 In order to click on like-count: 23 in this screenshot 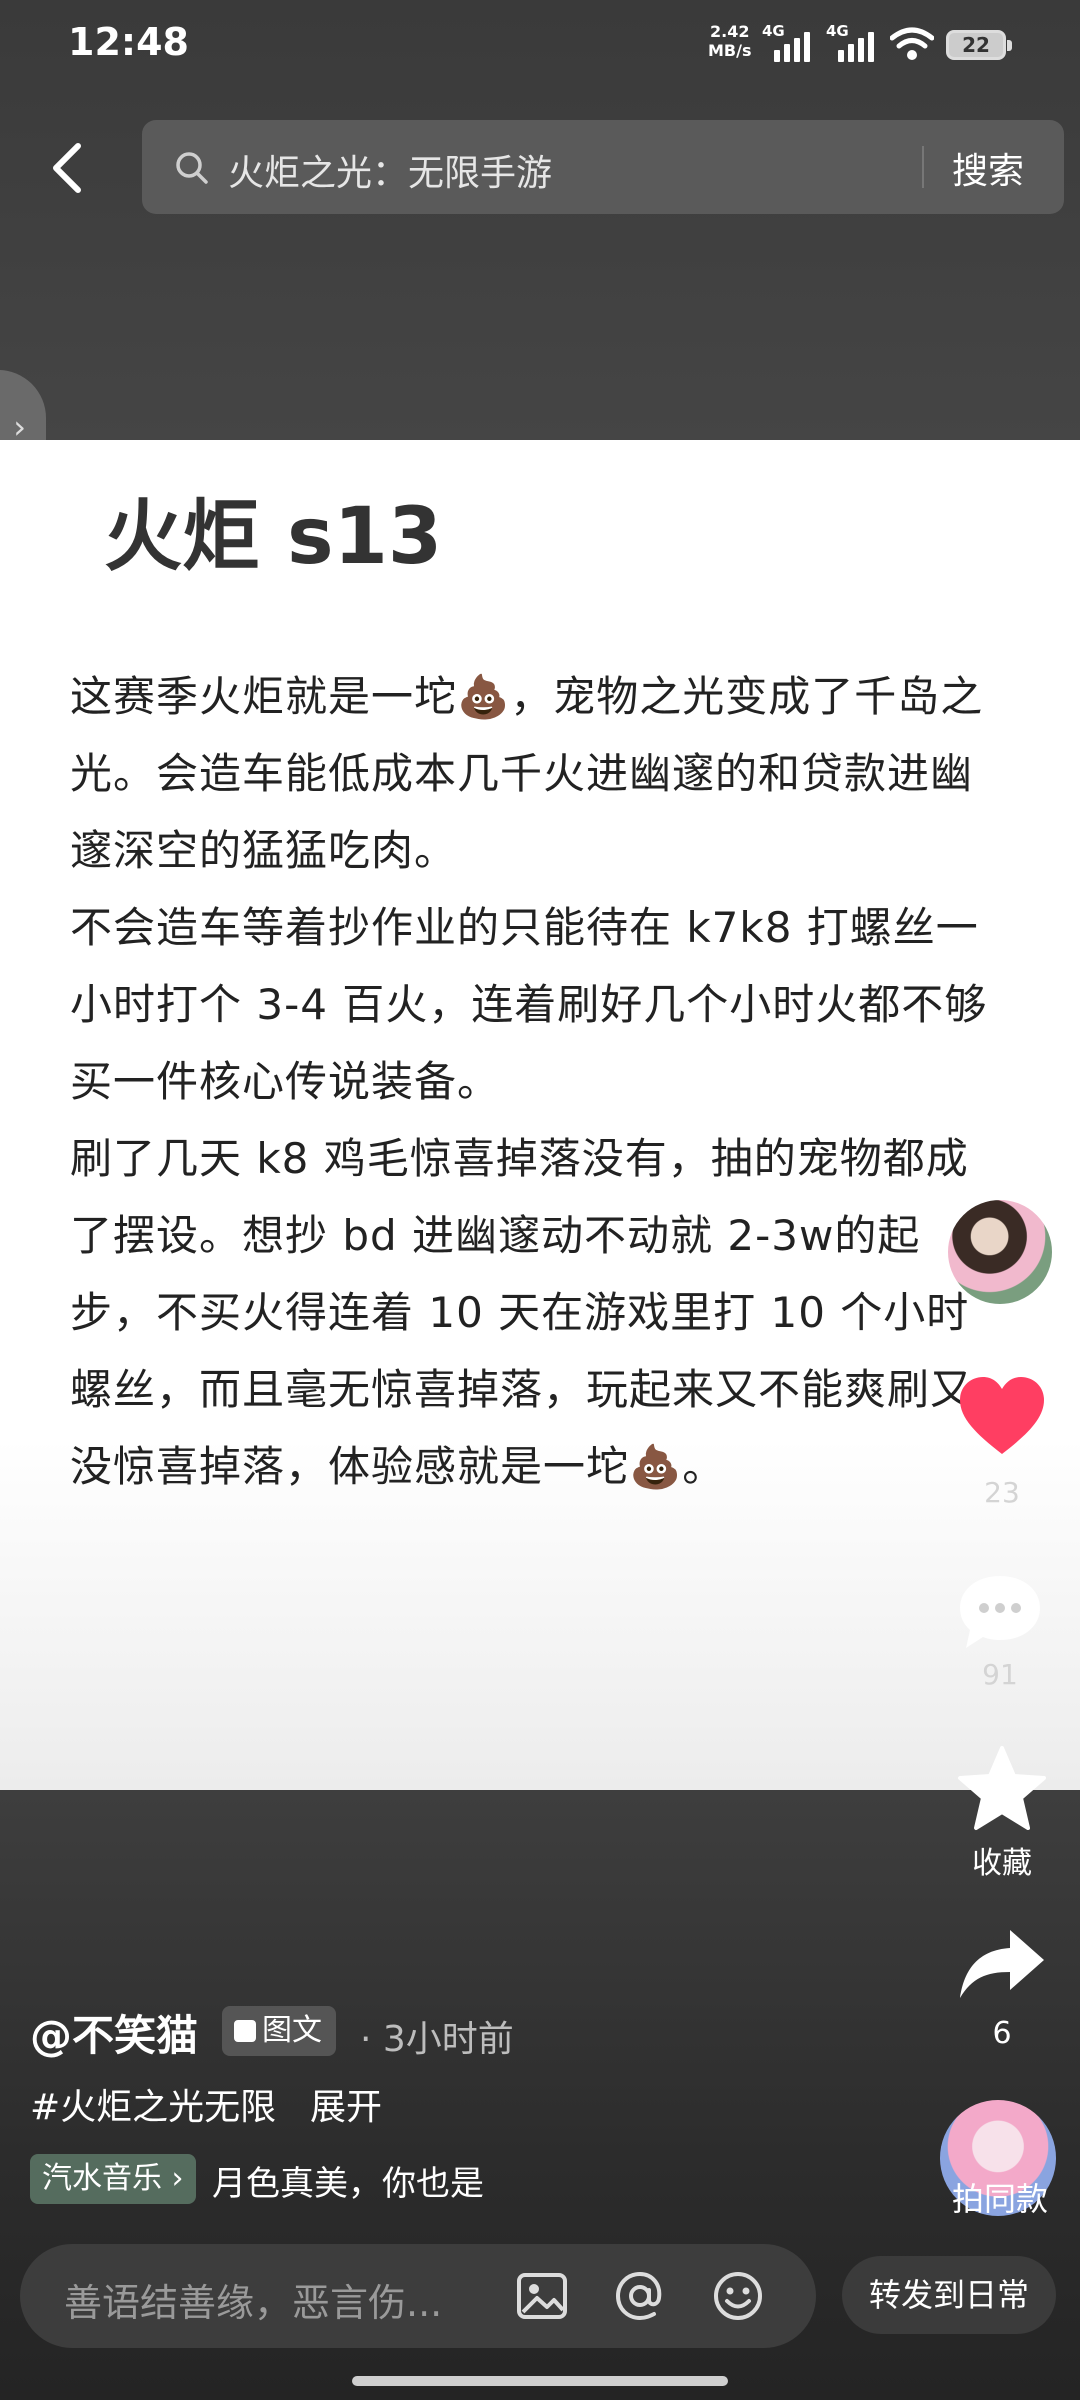, I will do `click(1002, 1492)`.